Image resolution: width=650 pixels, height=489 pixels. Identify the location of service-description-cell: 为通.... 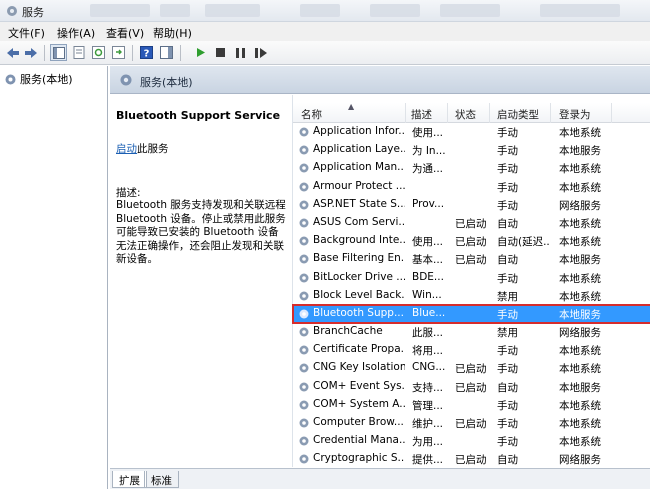
(428, 169).